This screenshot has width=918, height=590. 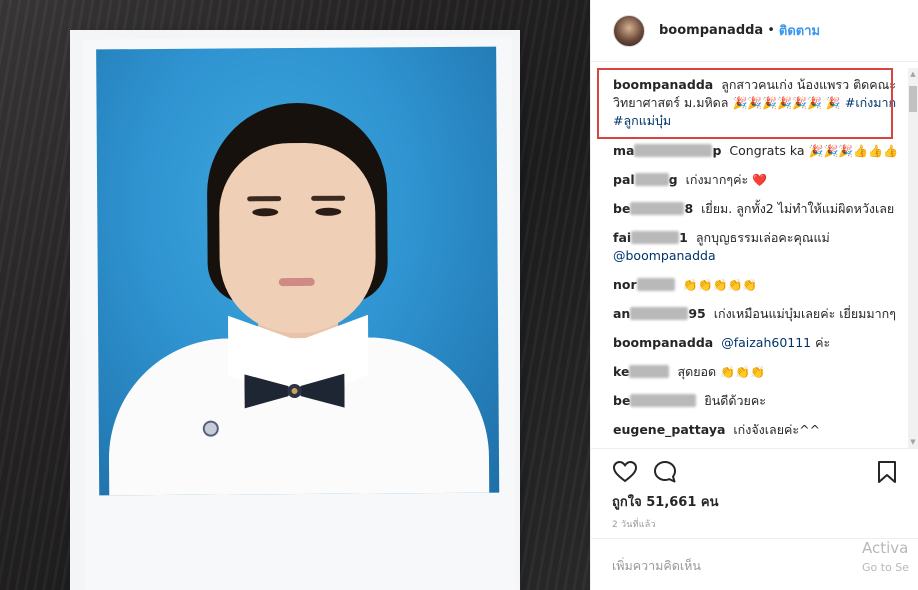 What do you see at coordinates (870, 102) in the screenshot?
I see `hashtag-link: #เก่งมาก` at bounding box center [870, 102].